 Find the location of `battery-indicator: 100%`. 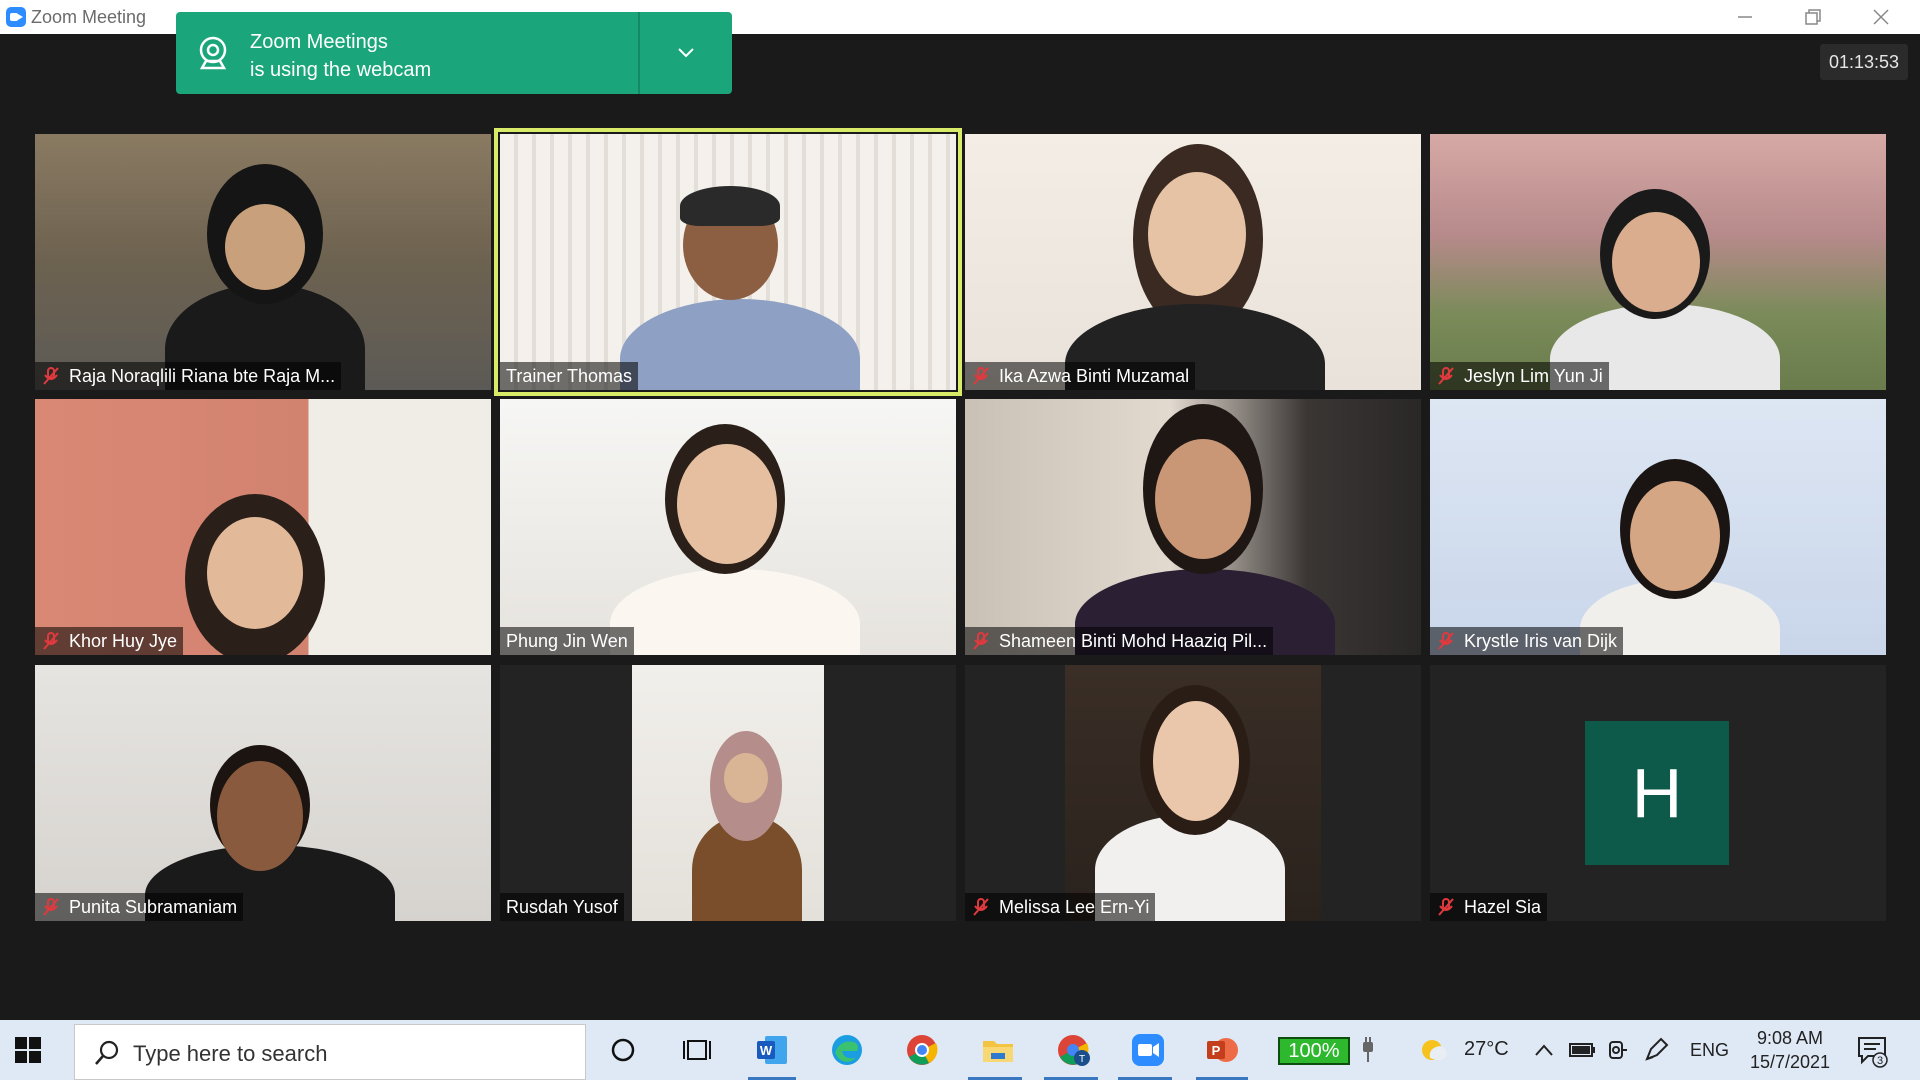

battery-indicator: 100% is located at coordinates (1314, 1051).